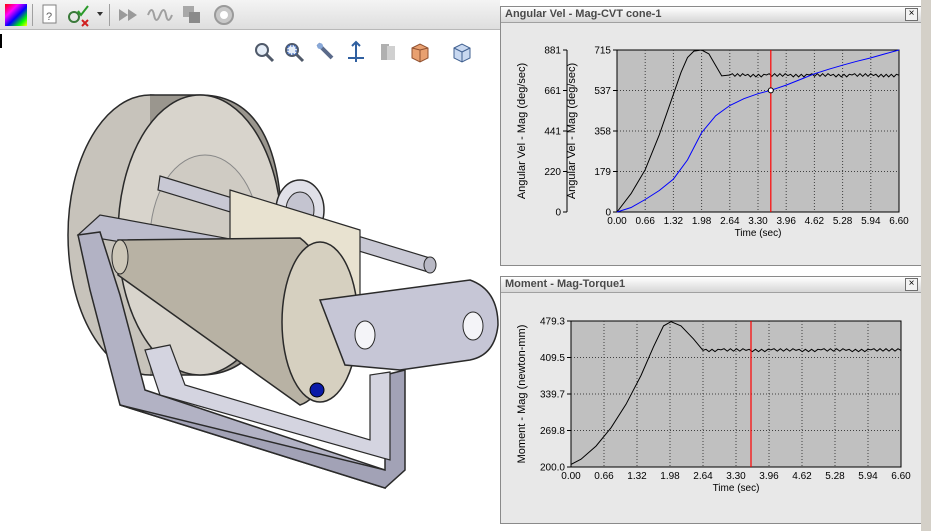 This screenshot has width=931, height=531. Describe the element at coordinates (926, 265) in the screenshot. I see `task-pane-strip` at that location.